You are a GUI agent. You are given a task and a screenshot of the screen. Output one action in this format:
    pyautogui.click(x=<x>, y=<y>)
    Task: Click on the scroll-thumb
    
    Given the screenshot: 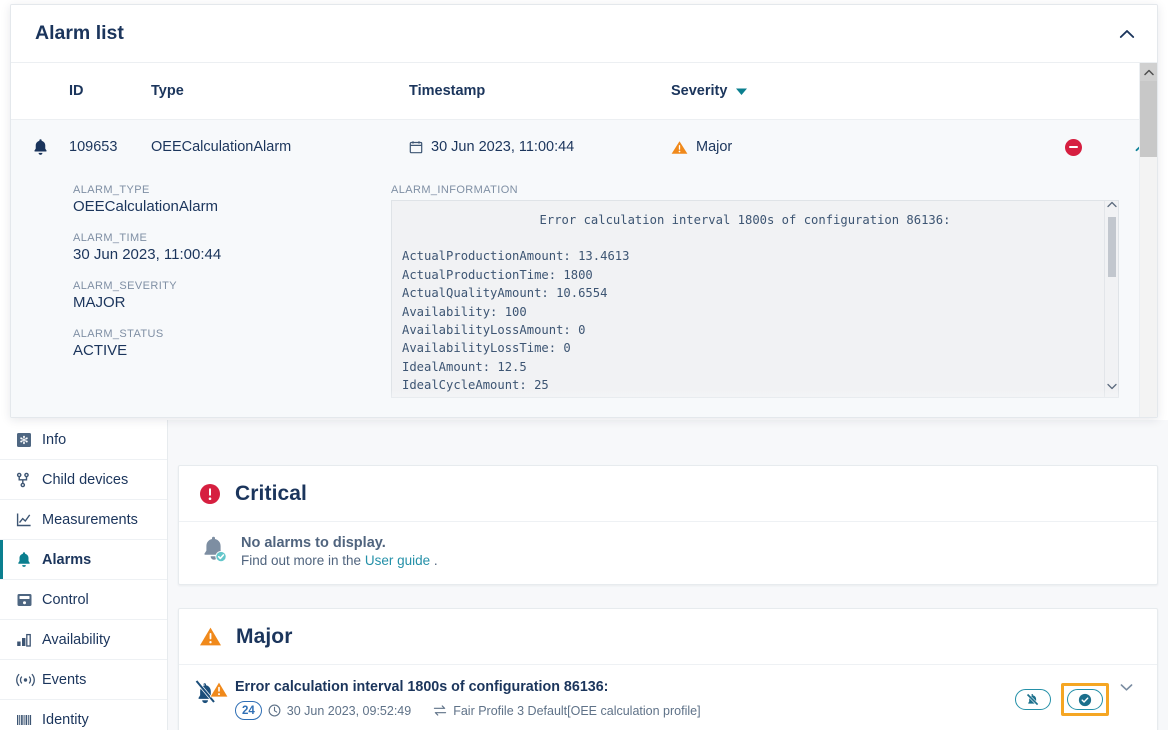 What is the action you would take?
    pyautogui.click(x=1112, y=247)
    